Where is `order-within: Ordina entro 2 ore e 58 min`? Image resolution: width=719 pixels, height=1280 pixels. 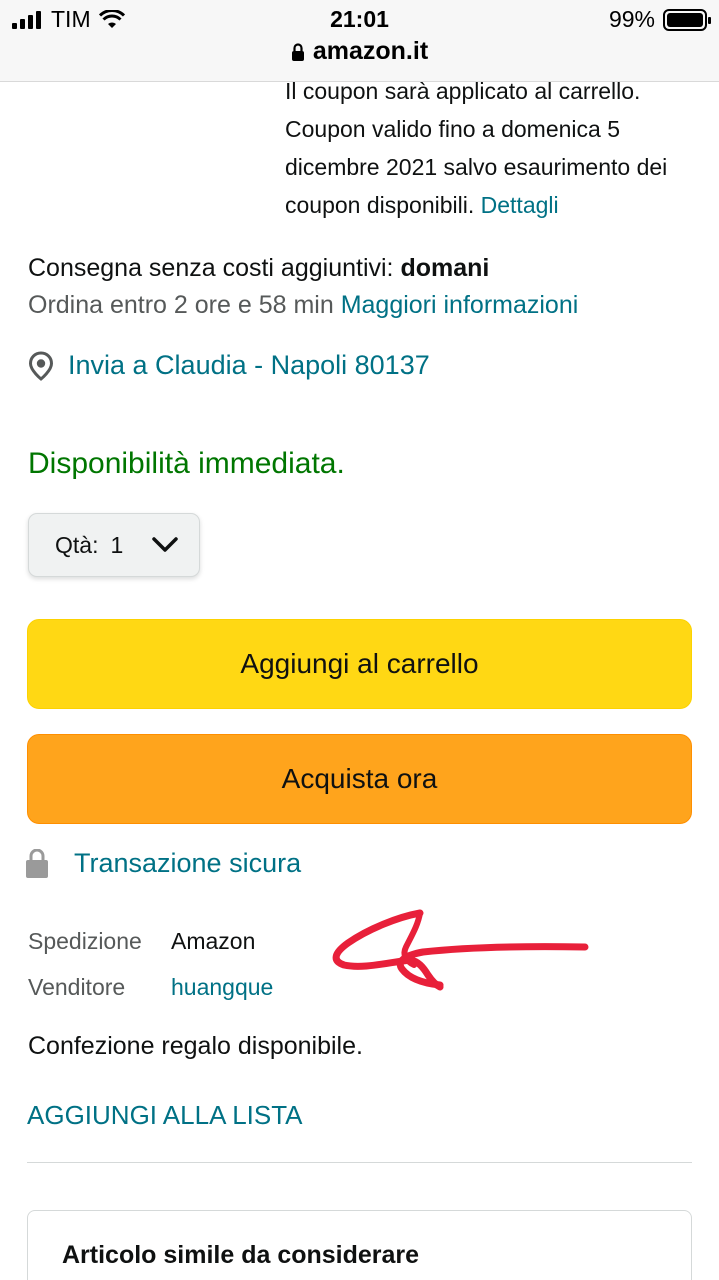
order-within: Ordina entro 2 ore e 58 min is located at coordinates (181, 305).